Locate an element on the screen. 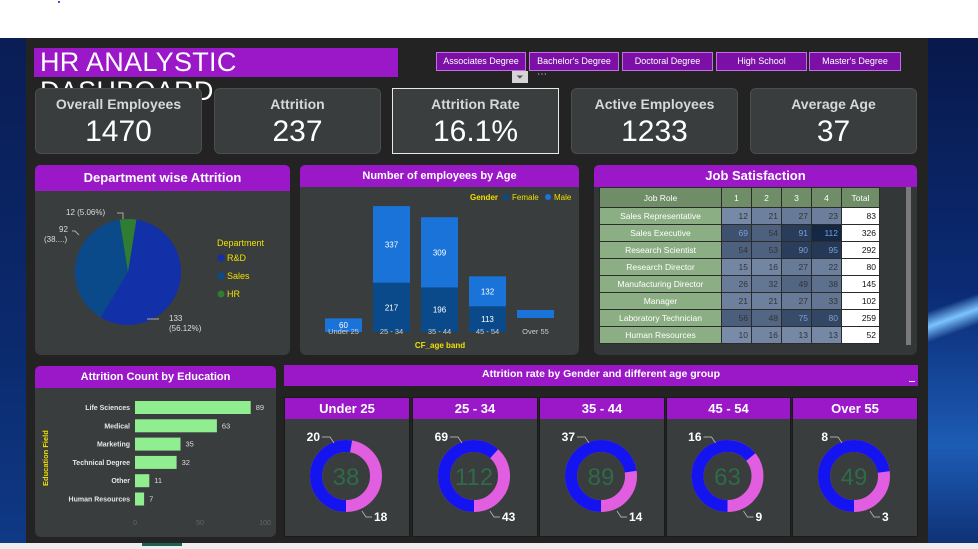 This screenshot has height=549, width=978. more-options-icon: ⋯ is located at coordinates (542, 74).